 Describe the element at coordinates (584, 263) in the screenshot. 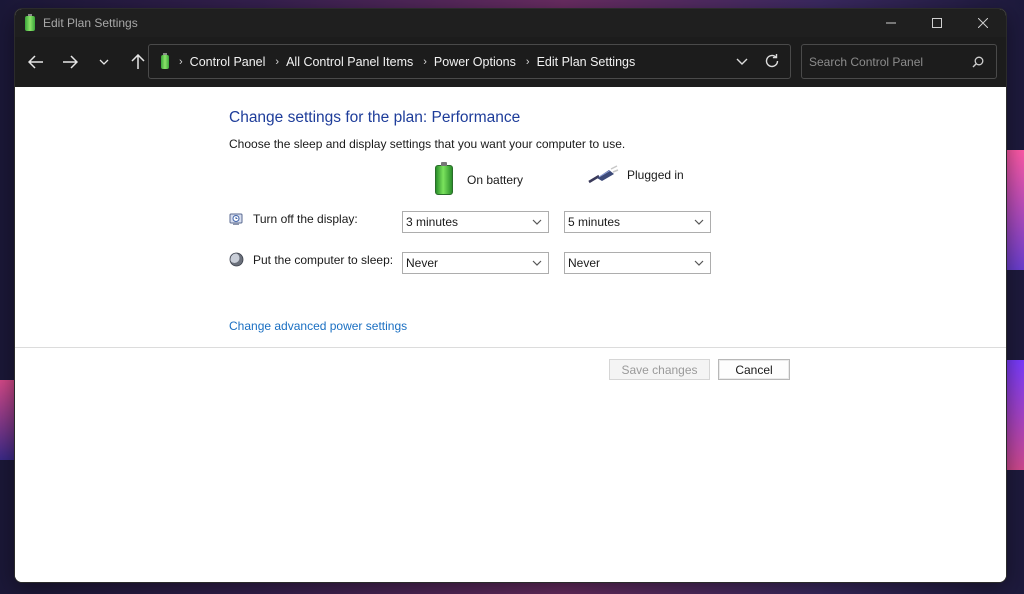

I see `sleep-timeout-plugged-value: Never` at that location.